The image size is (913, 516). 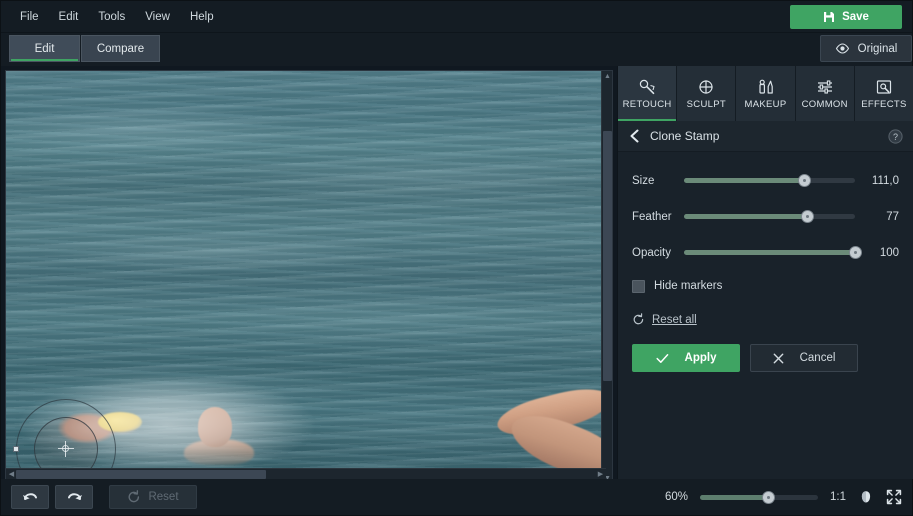 What do you see at coordinates (29, 17) in the screenshot?
I see `menu-item-file: File` at bounding box center [29, 17].